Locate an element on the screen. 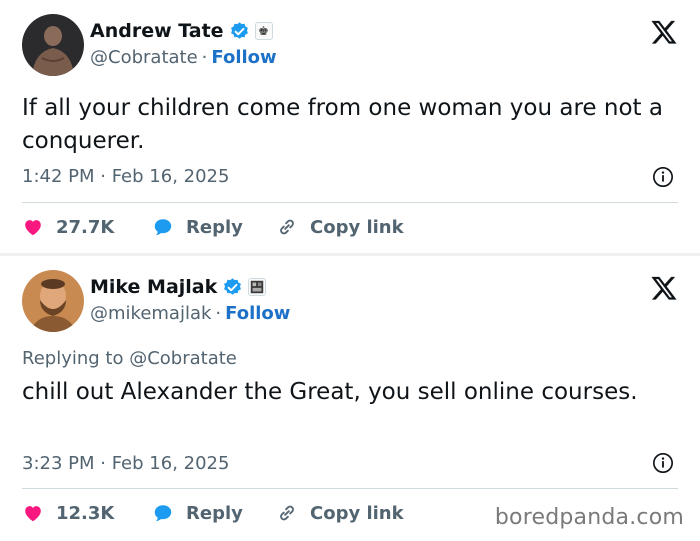  like-button: 27.7K is located at coordinates (87, 227).